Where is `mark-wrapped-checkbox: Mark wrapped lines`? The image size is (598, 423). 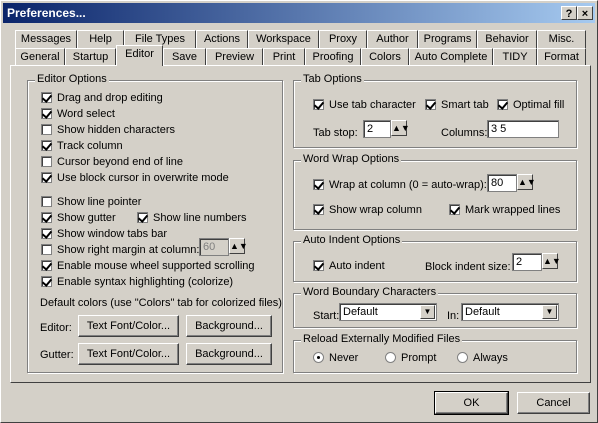
mark-wrapped-checkbox: Mark wrapped lines is located at coordinates (504, 210).